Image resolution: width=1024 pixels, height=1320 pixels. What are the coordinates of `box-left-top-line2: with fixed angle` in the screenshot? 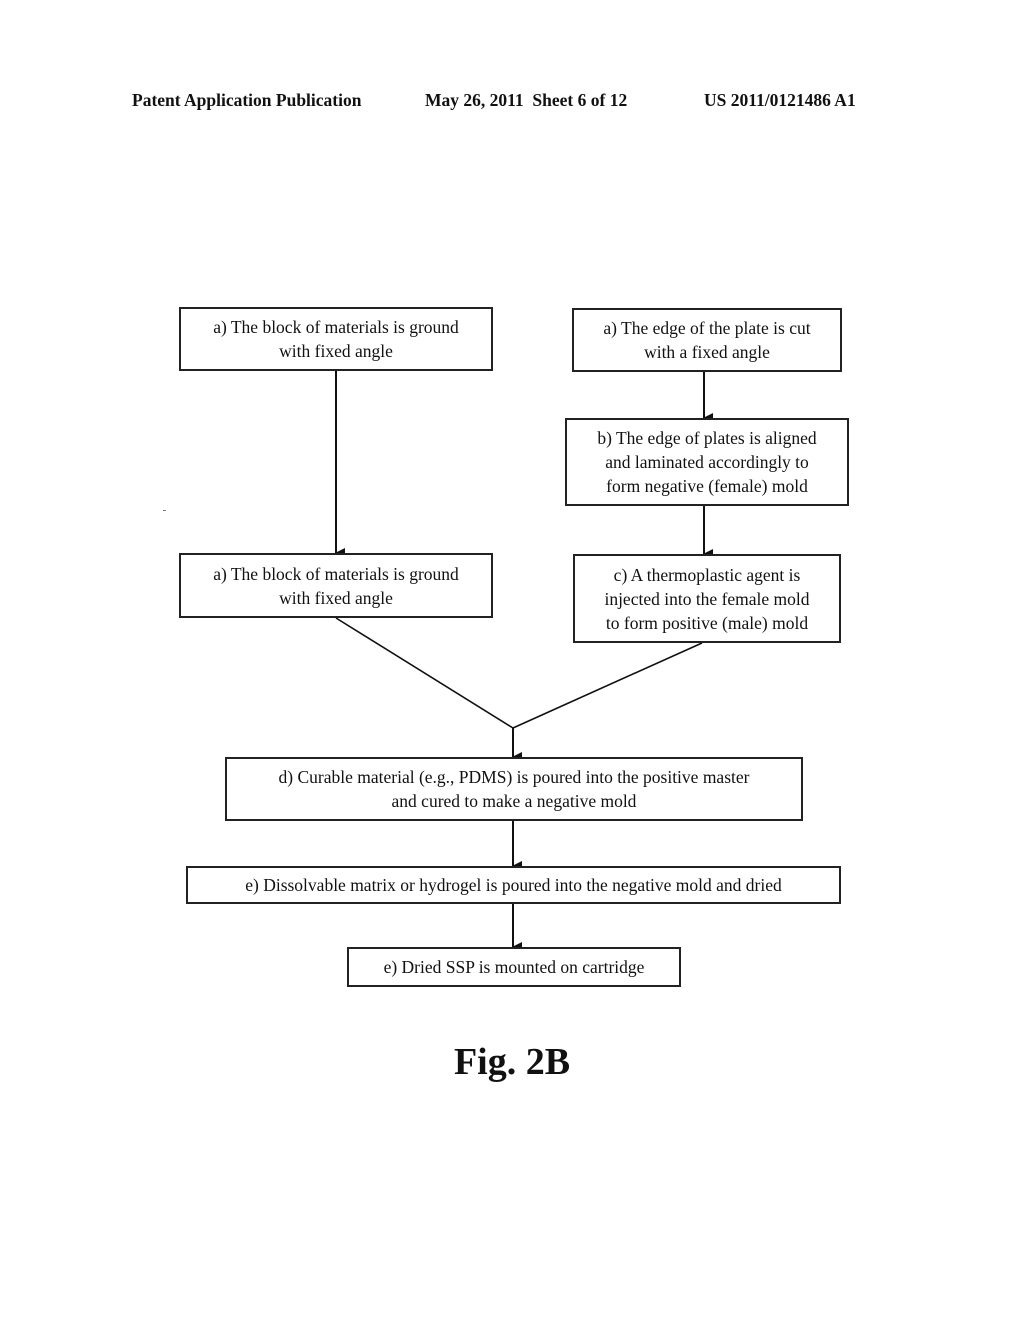 It's located at (336, 351).